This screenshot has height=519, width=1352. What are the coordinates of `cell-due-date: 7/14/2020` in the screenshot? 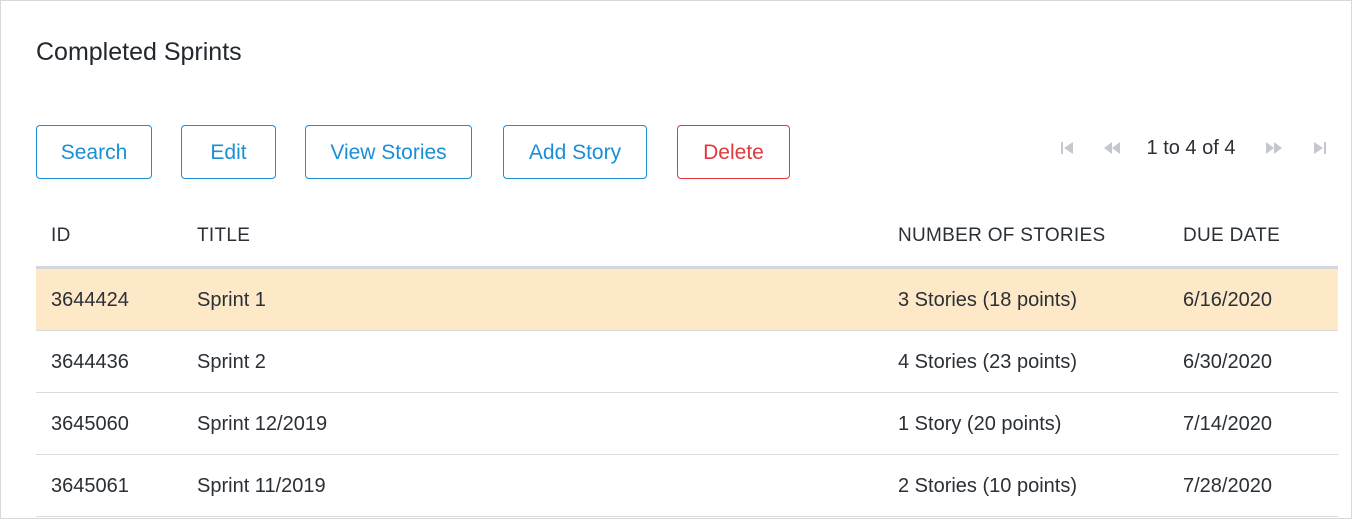 It's located at (1227, 424).